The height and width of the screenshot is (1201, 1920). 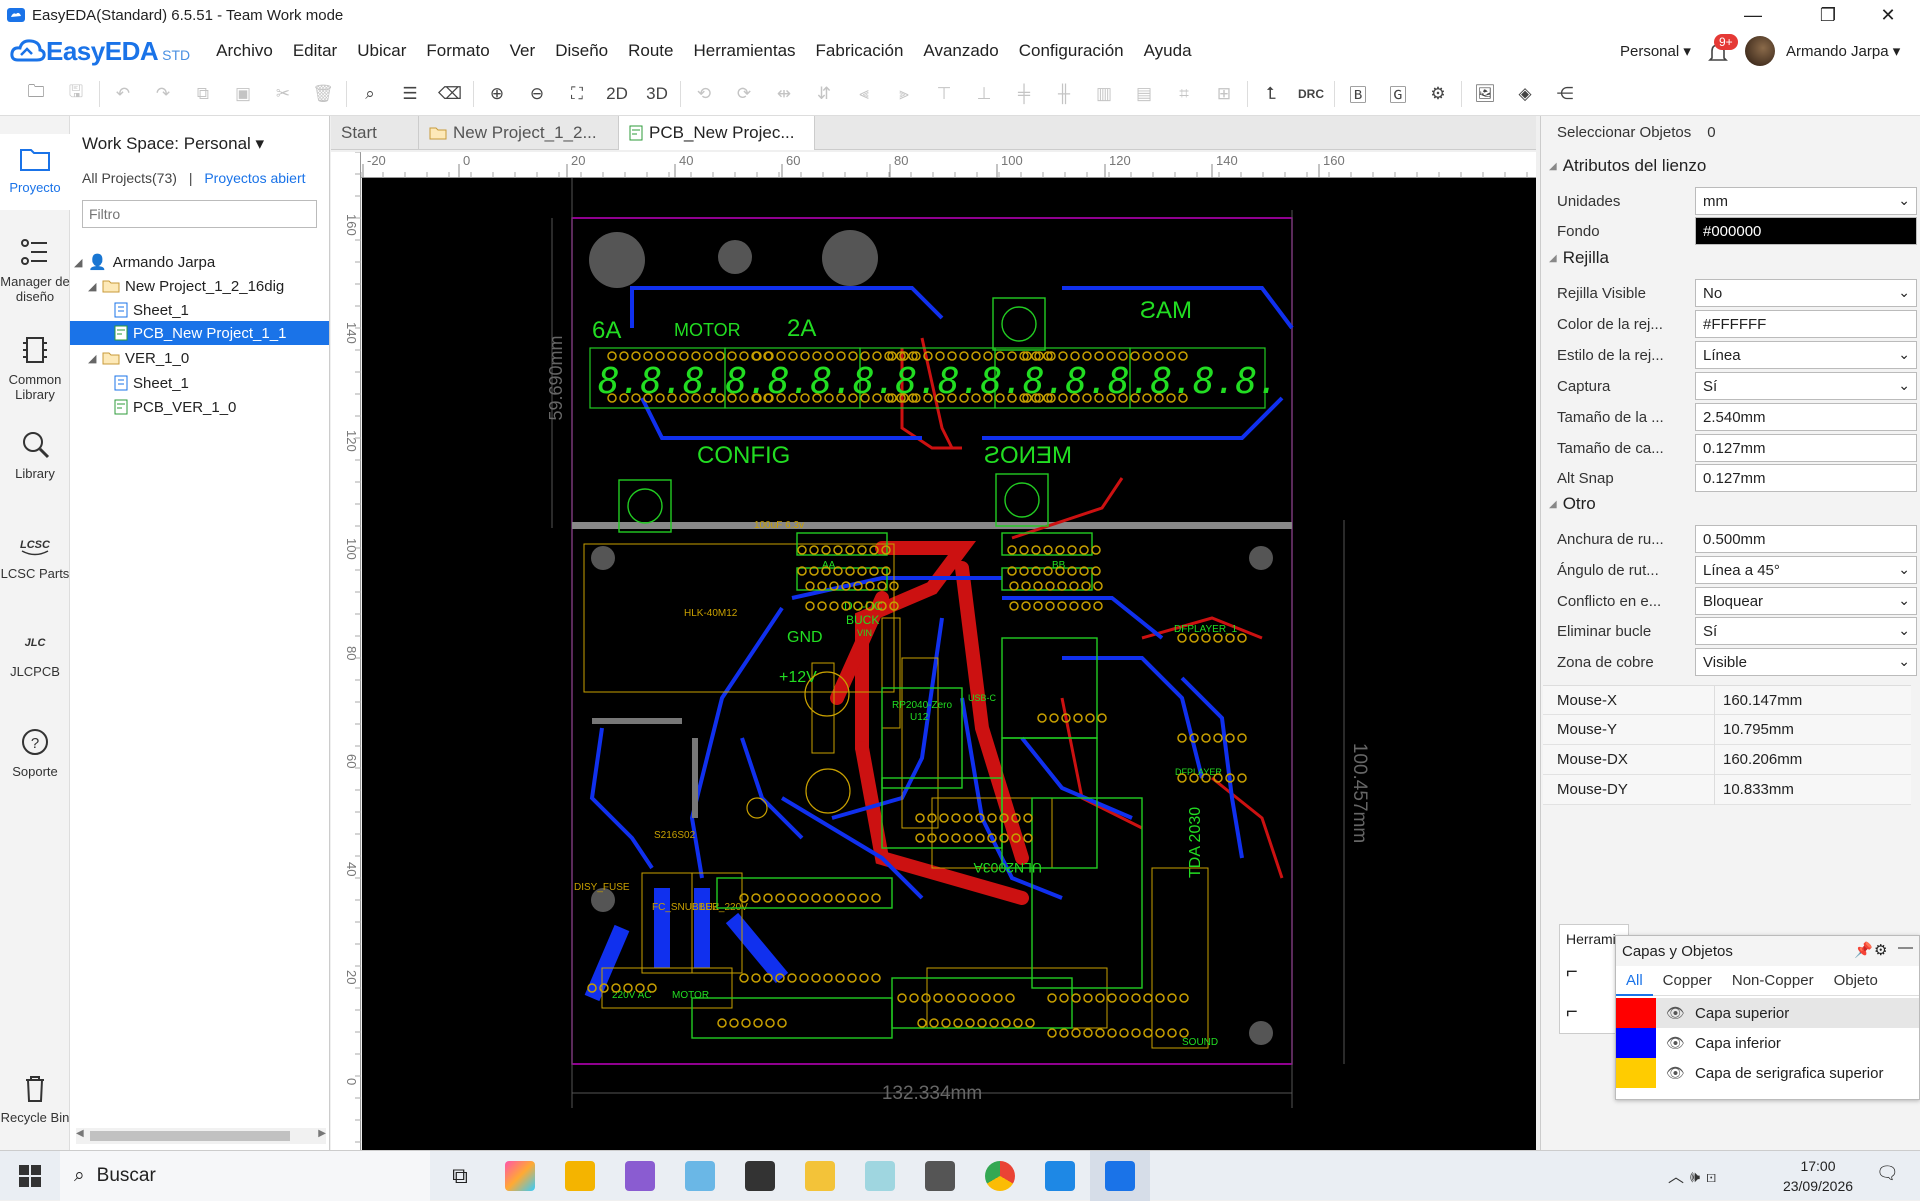 What do you see at coordinates (175, 407) in the screenshot?
I see `tree-pcb-2: PCB_VER_1_0` at bounding box center [175, 407].